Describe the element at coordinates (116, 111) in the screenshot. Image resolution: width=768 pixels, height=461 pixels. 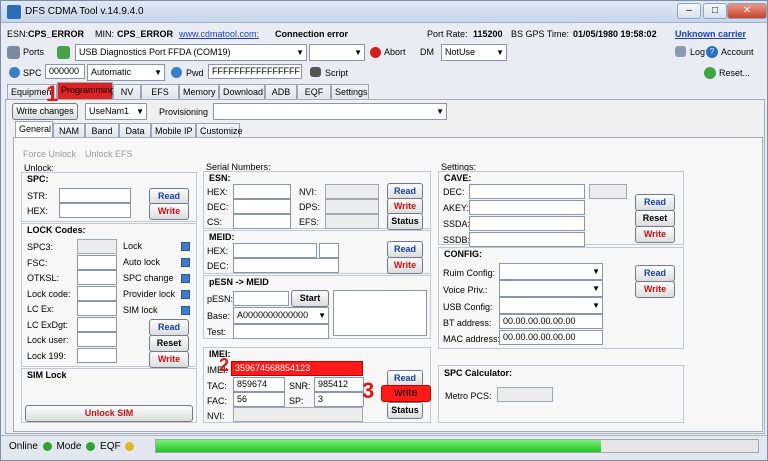
I see `profile-select: UseNam1 ▼` at that location.